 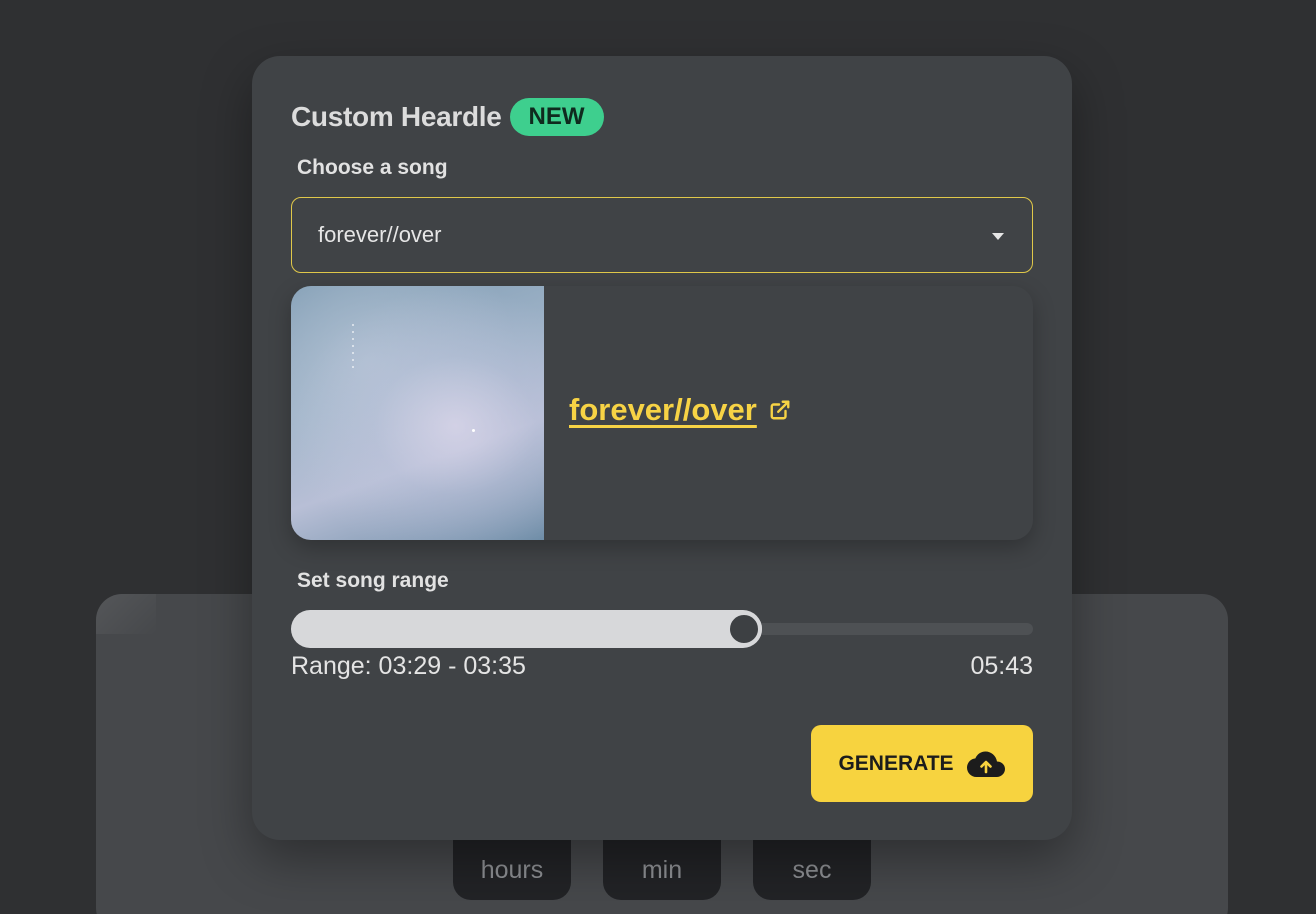 I want to click on new-badge: NEW, so click(x=556, y=117).